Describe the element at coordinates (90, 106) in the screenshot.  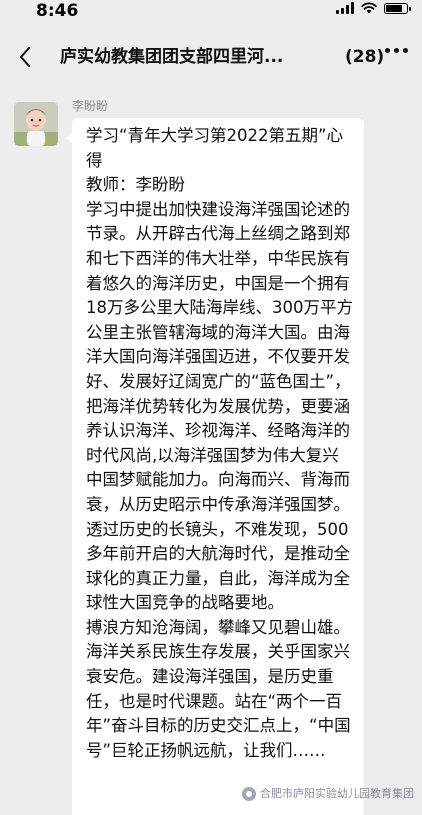
I see `sender-name: 李盼盼` at that location.